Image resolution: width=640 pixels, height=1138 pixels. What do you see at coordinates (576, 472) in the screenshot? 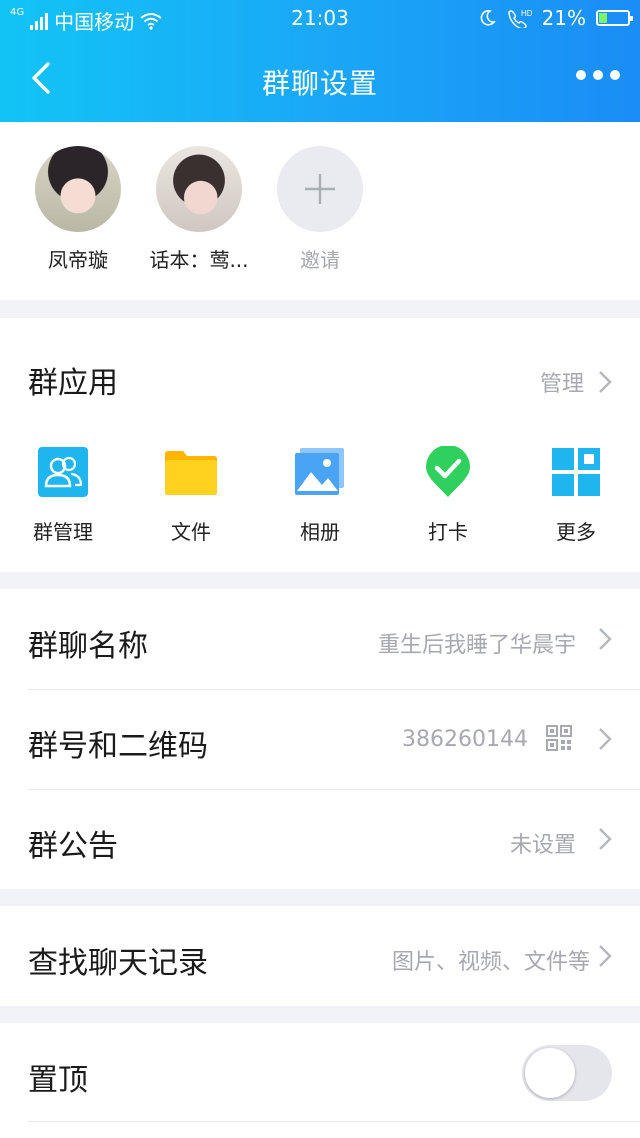
I see `more-grid-icon` at bounding box center [576, 472].